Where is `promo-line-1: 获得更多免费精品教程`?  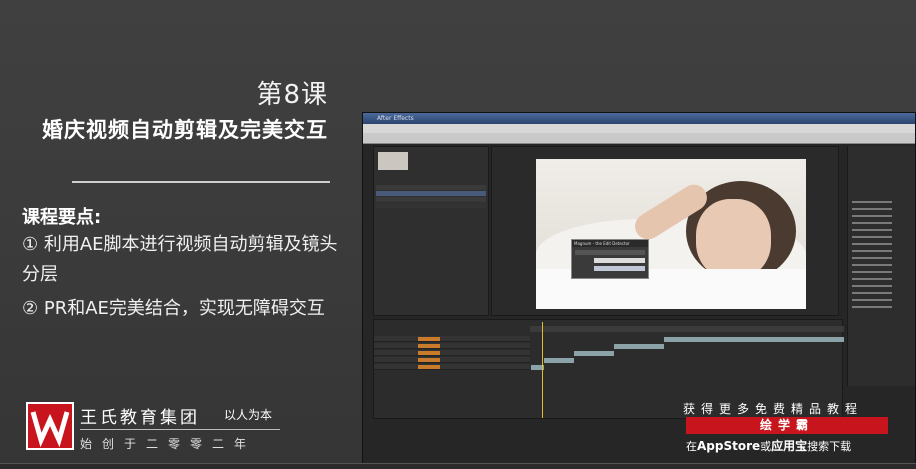
promo-line-1: 获得更多免费精品教程 is located at coordinates (773, 409).